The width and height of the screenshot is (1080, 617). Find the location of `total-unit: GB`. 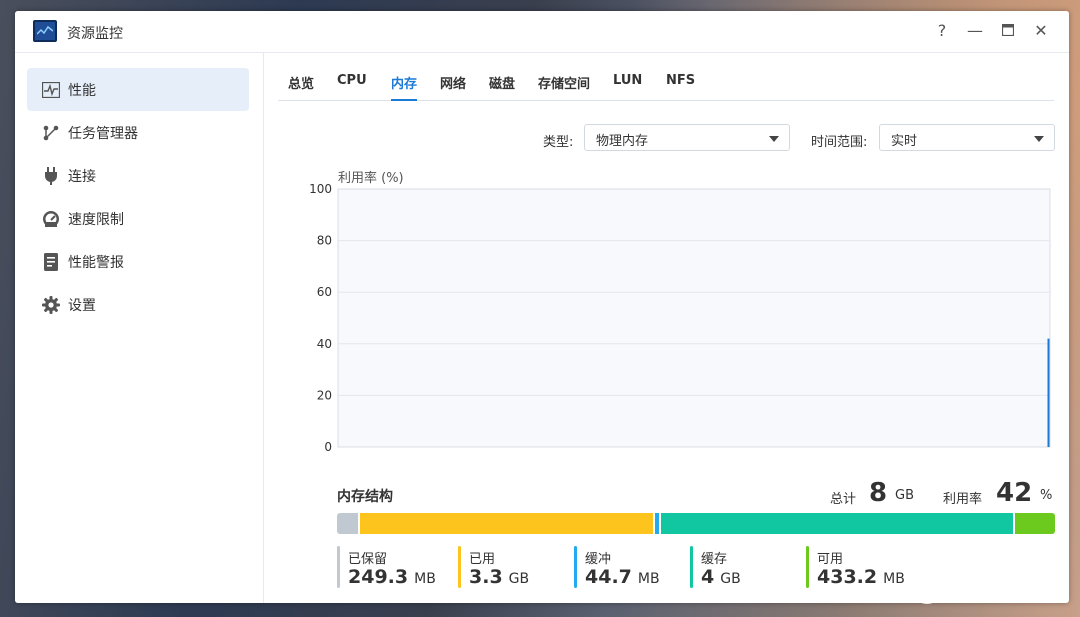

total-unit: GB is located at coordinates (904, 495).